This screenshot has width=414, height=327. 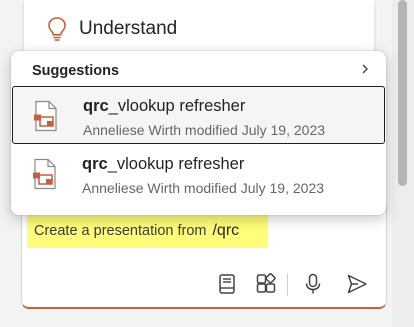 What do you see at coordinates (313, 284) in the screenshot?
I see `microphone-icon` at bounding box center [313, 284].